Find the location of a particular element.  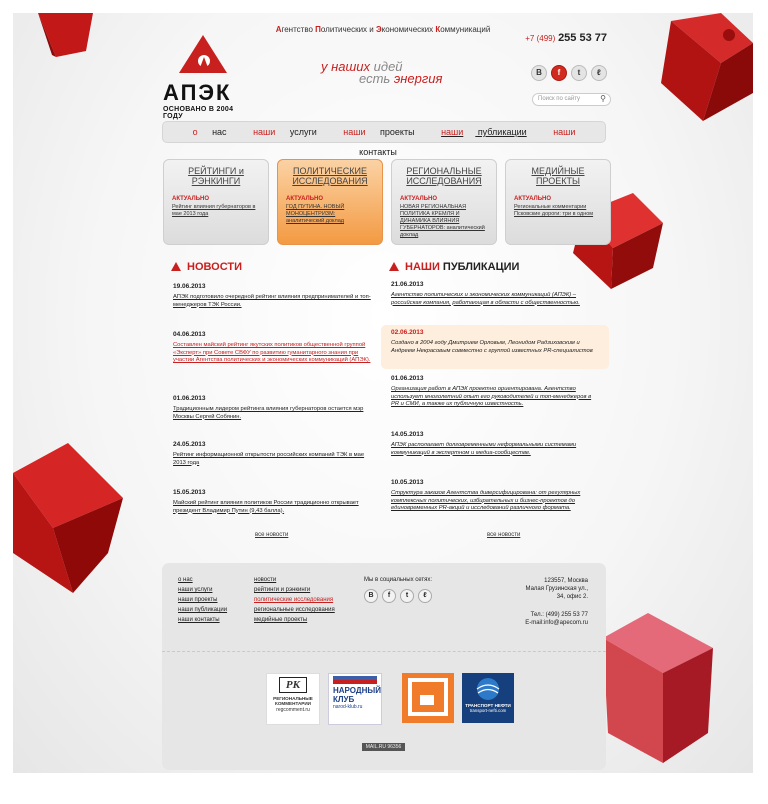

card-title: РЕГИОНАЛЬНЫЕ ИССЛЕДОВАНИЯ is located at coordinates (444, 176).